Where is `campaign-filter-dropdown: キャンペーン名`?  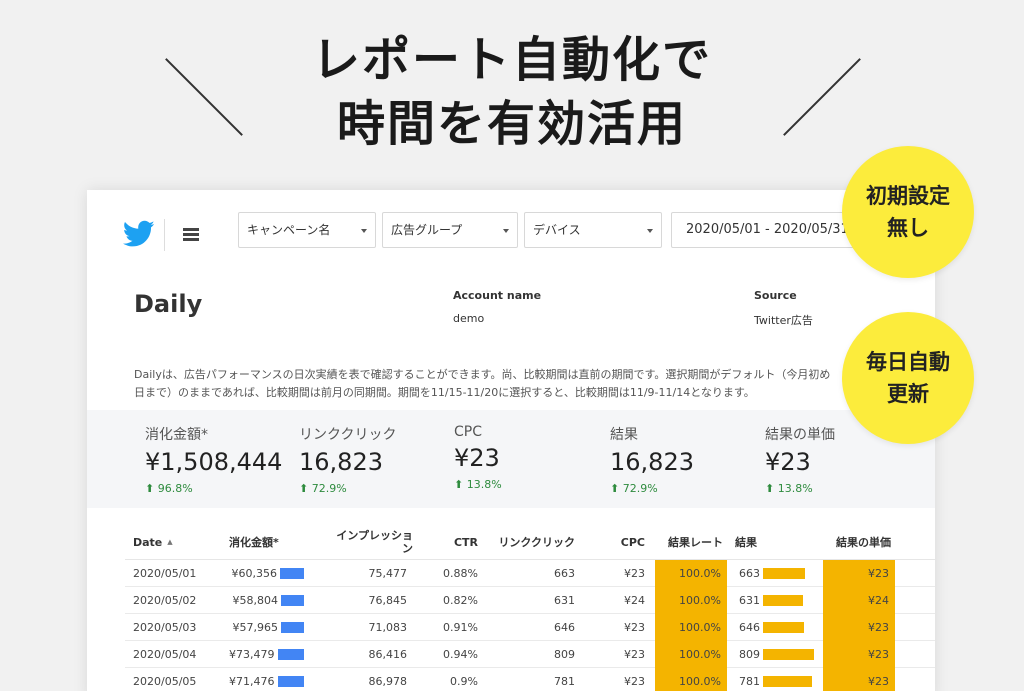 campaign-filter-dropdown: キャンペーン名 is located at coordinates (307, 230).